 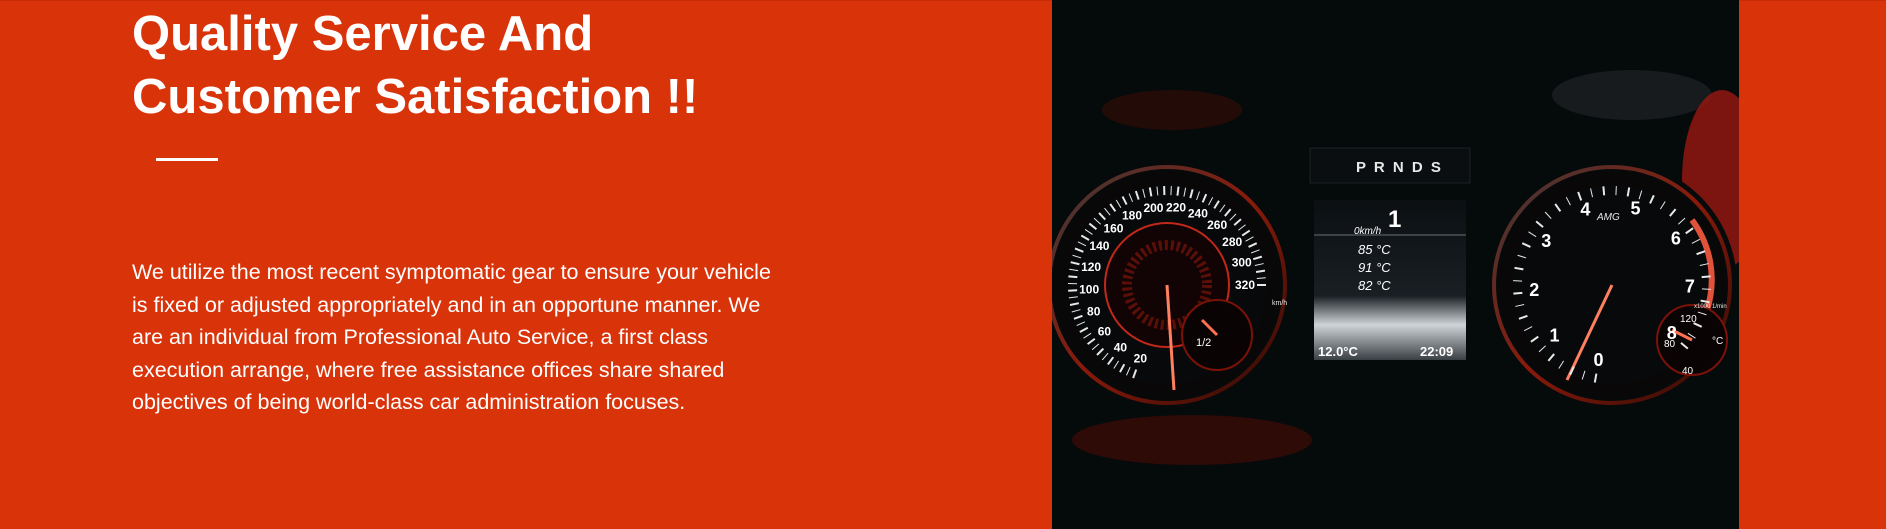 What do you see at coordinates (1232, 242) in the screenshot?
I see `gauge-label: 280` at bounding box center [1232, 242].